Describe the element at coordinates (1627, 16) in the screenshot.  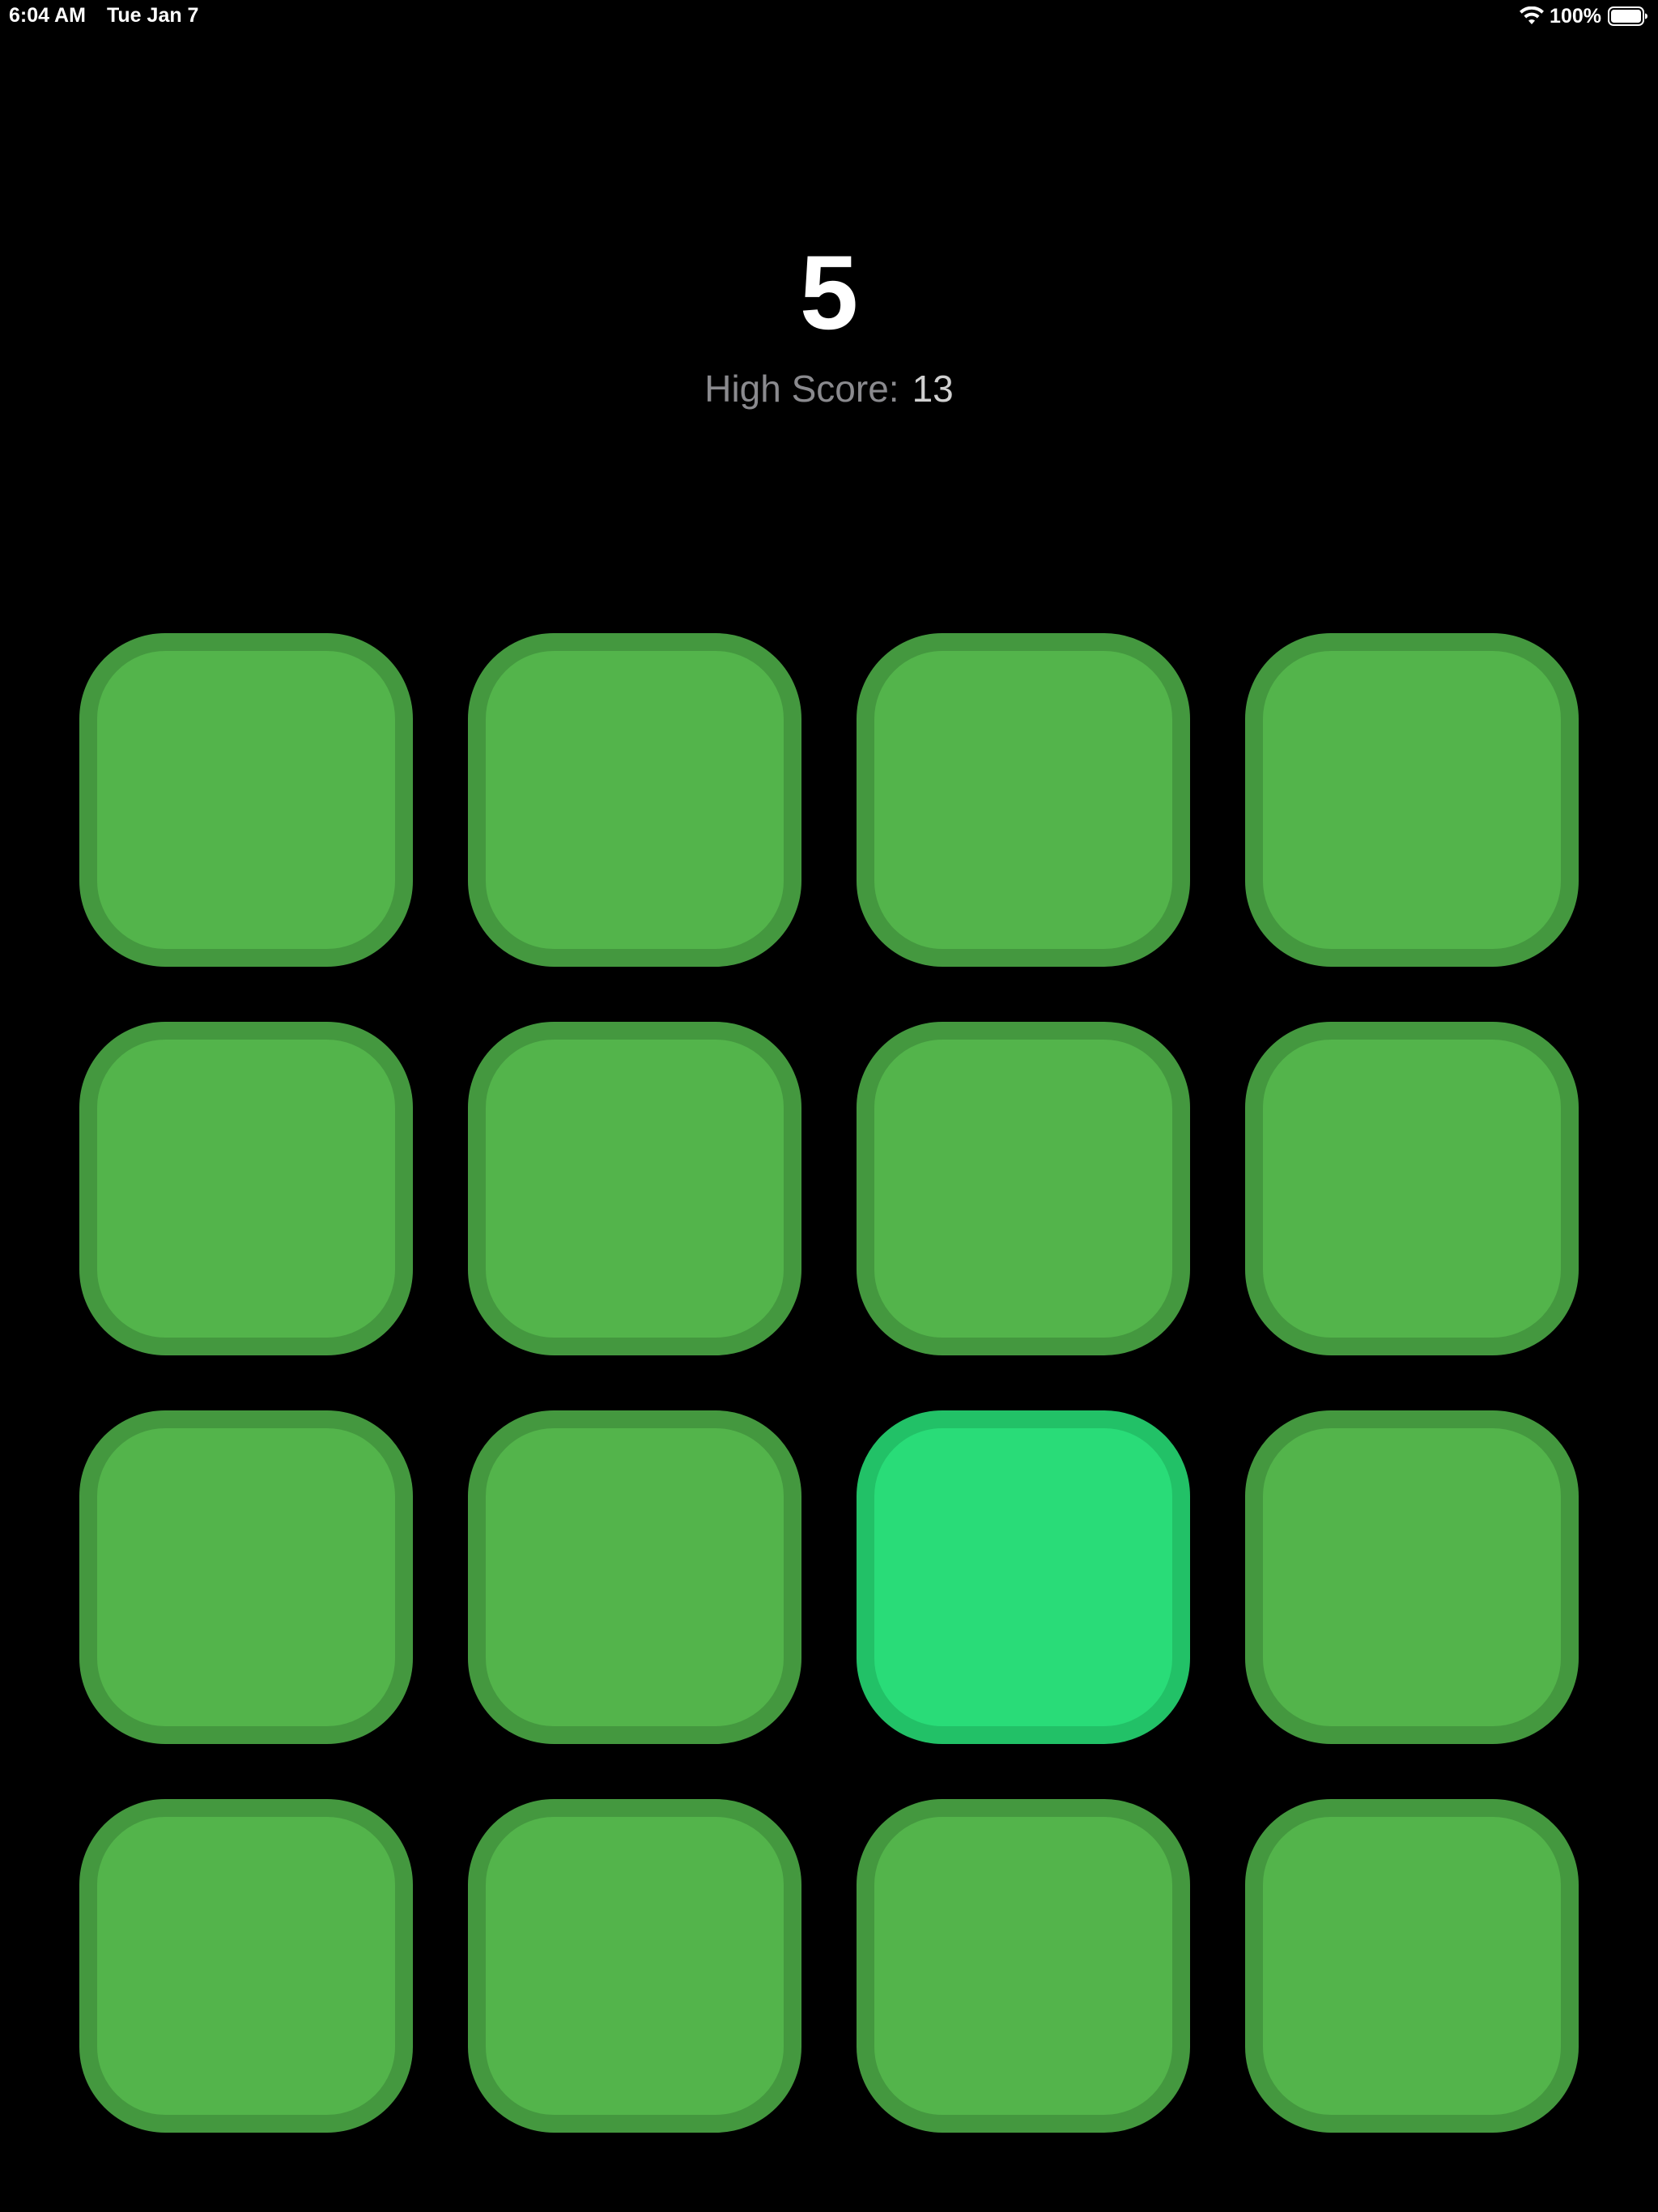
I see `battery-full-icon` at that location.